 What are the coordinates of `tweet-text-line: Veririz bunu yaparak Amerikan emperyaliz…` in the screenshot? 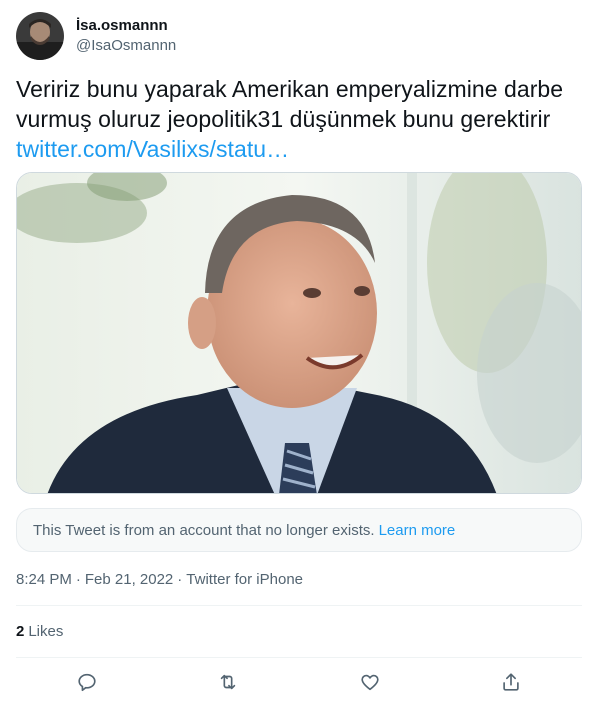 It's located at (290, 89).